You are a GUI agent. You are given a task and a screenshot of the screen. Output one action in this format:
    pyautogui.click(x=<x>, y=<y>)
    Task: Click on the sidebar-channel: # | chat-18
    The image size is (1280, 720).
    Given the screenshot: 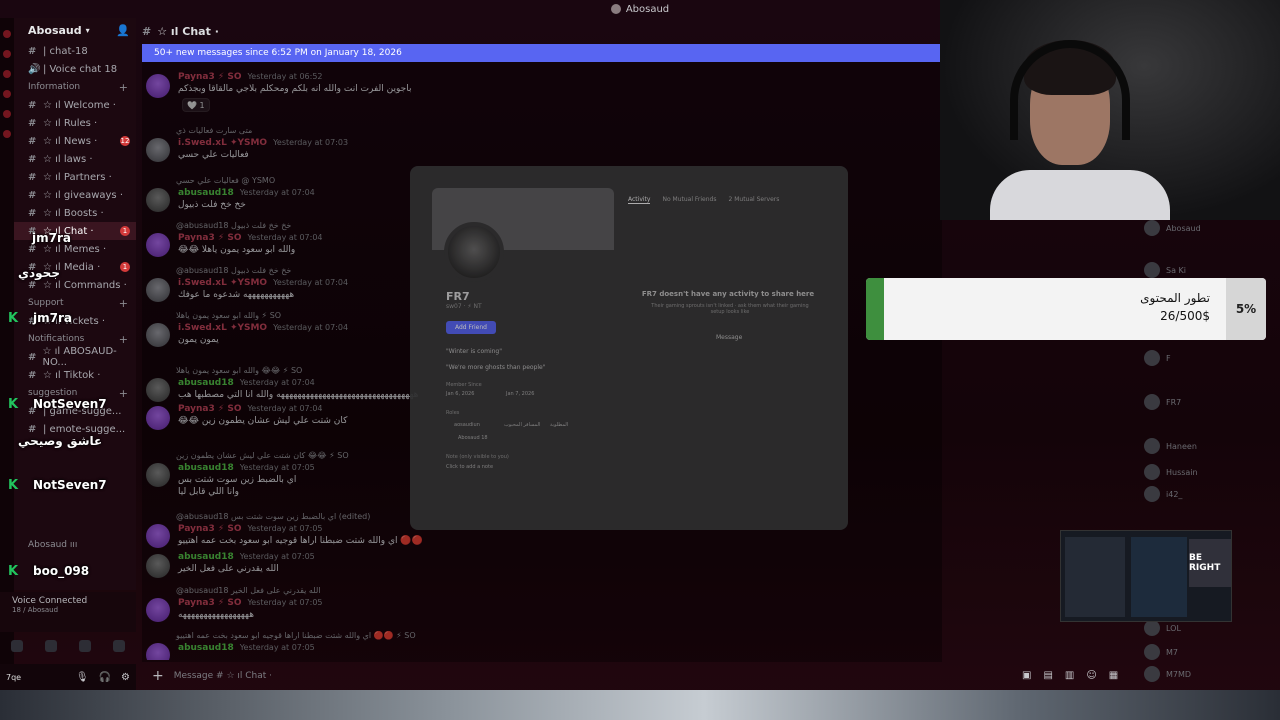 What is the action you would take?
    pyautogui.click(x=75, y=51)
    